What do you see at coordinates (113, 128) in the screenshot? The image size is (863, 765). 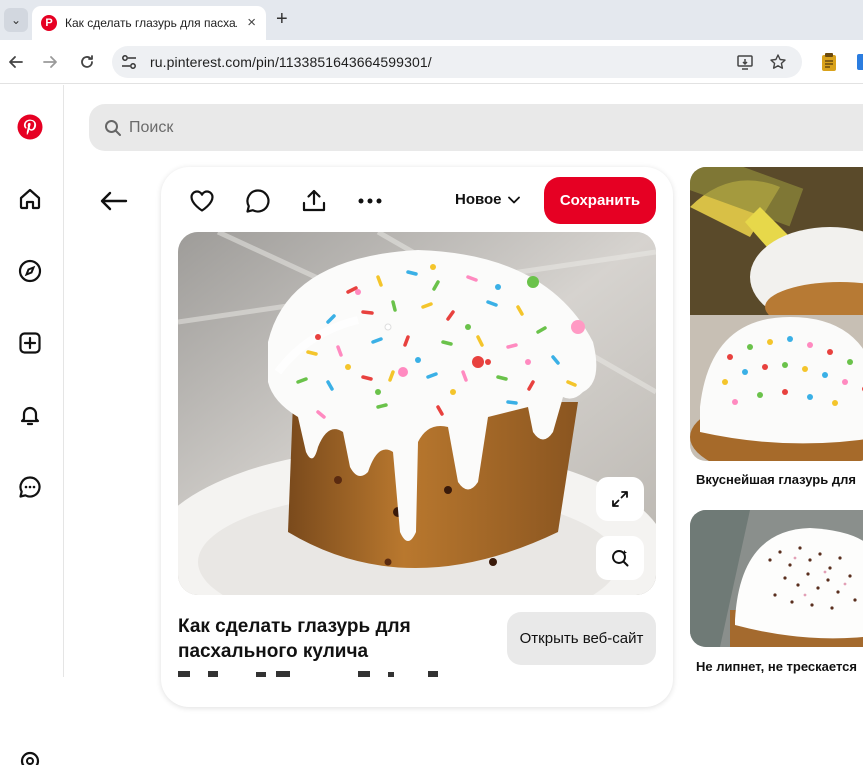 I see `search-icon` at bounding box center [113, 128].